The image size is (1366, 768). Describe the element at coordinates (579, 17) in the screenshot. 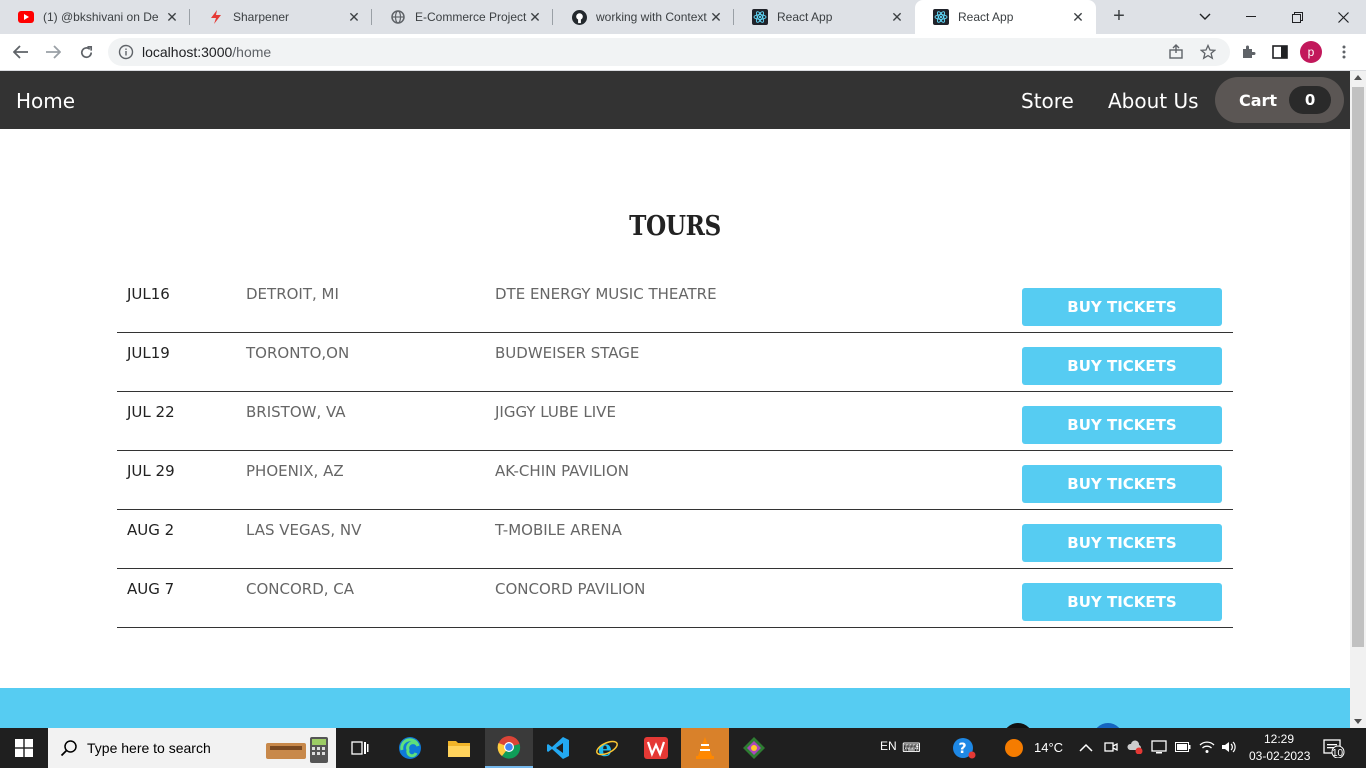

I see `github-icon` at that location.